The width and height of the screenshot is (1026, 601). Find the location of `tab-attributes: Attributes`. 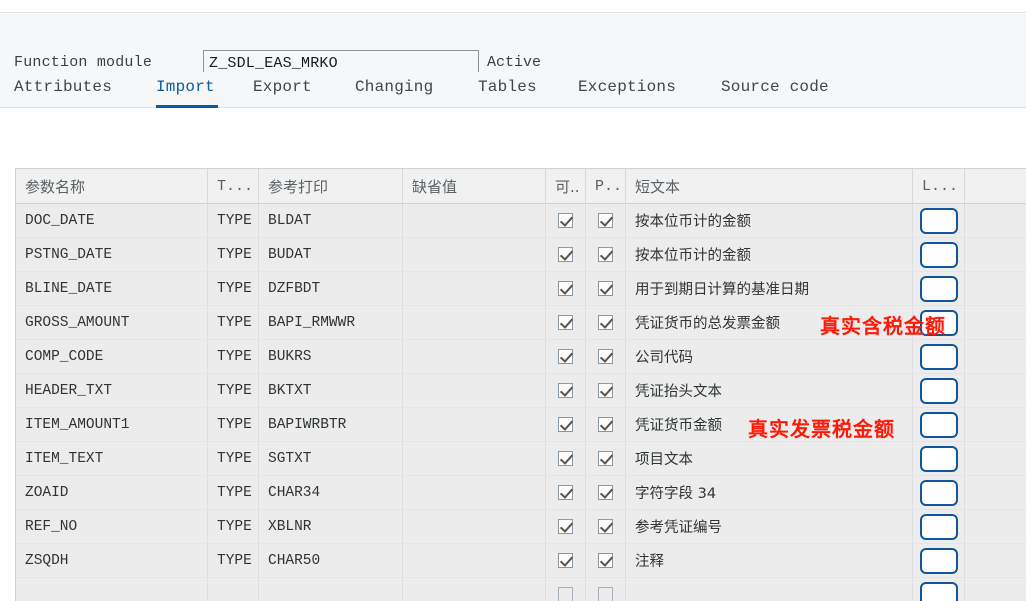

tab-attributes: Attributes is located at coordinates (73, 90).